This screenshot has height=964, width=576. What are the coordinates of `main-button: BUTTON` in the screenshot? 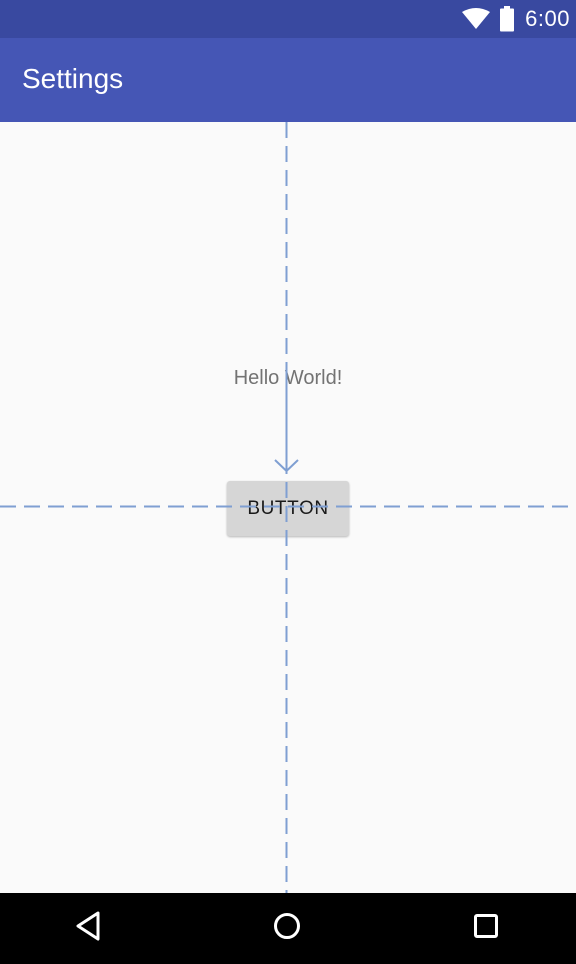 It's located at (288, 508).